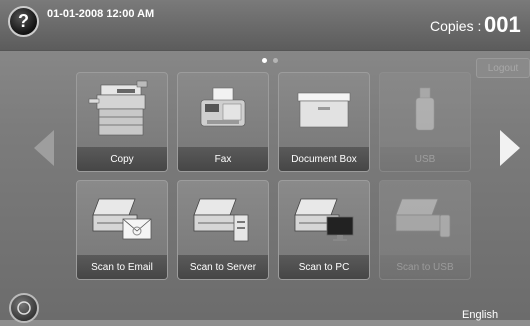 Image resolution: width=530 pixels, height=326 pixels. What do you see at coordinates (324, 217) in the screenshot?
I see `scan-to-pc-icon` at bounding box center [324, 217].